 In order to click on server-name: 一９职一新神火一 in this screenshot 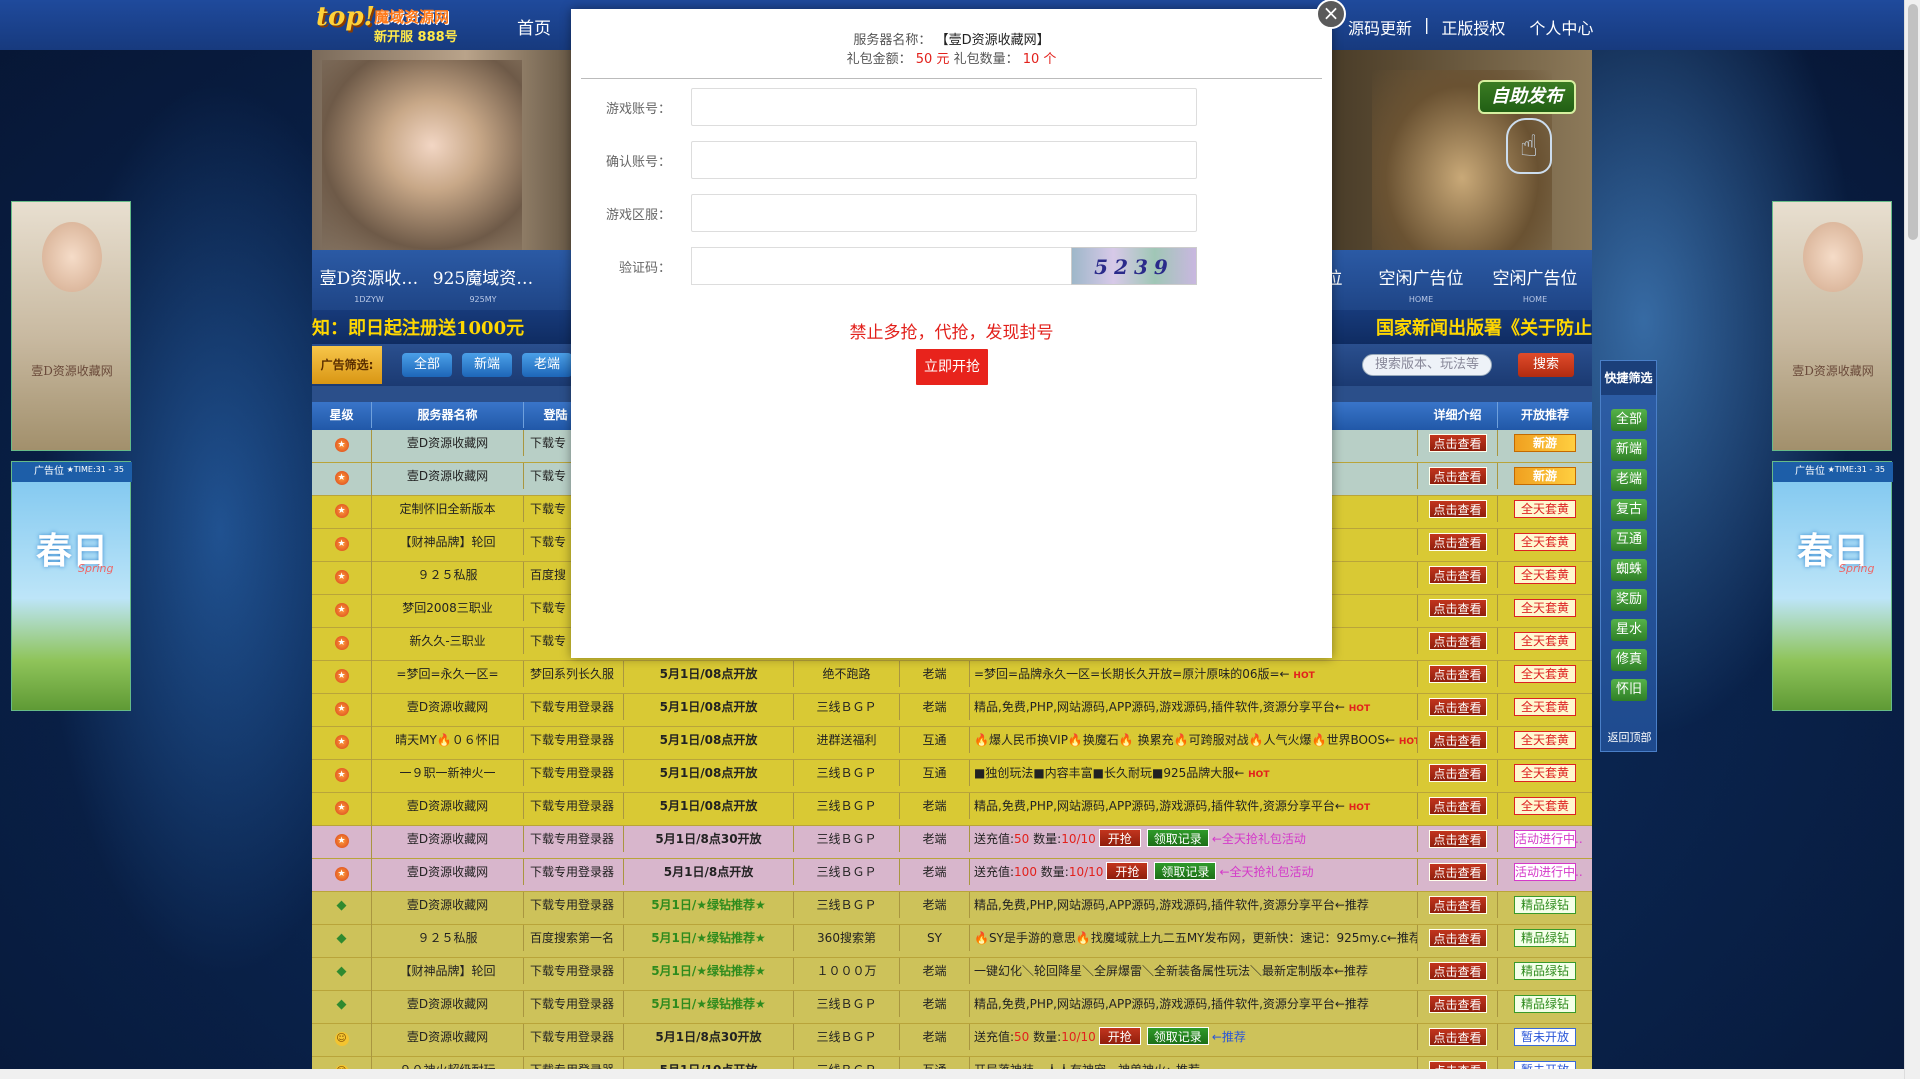, I will do `click(447, 773)`.